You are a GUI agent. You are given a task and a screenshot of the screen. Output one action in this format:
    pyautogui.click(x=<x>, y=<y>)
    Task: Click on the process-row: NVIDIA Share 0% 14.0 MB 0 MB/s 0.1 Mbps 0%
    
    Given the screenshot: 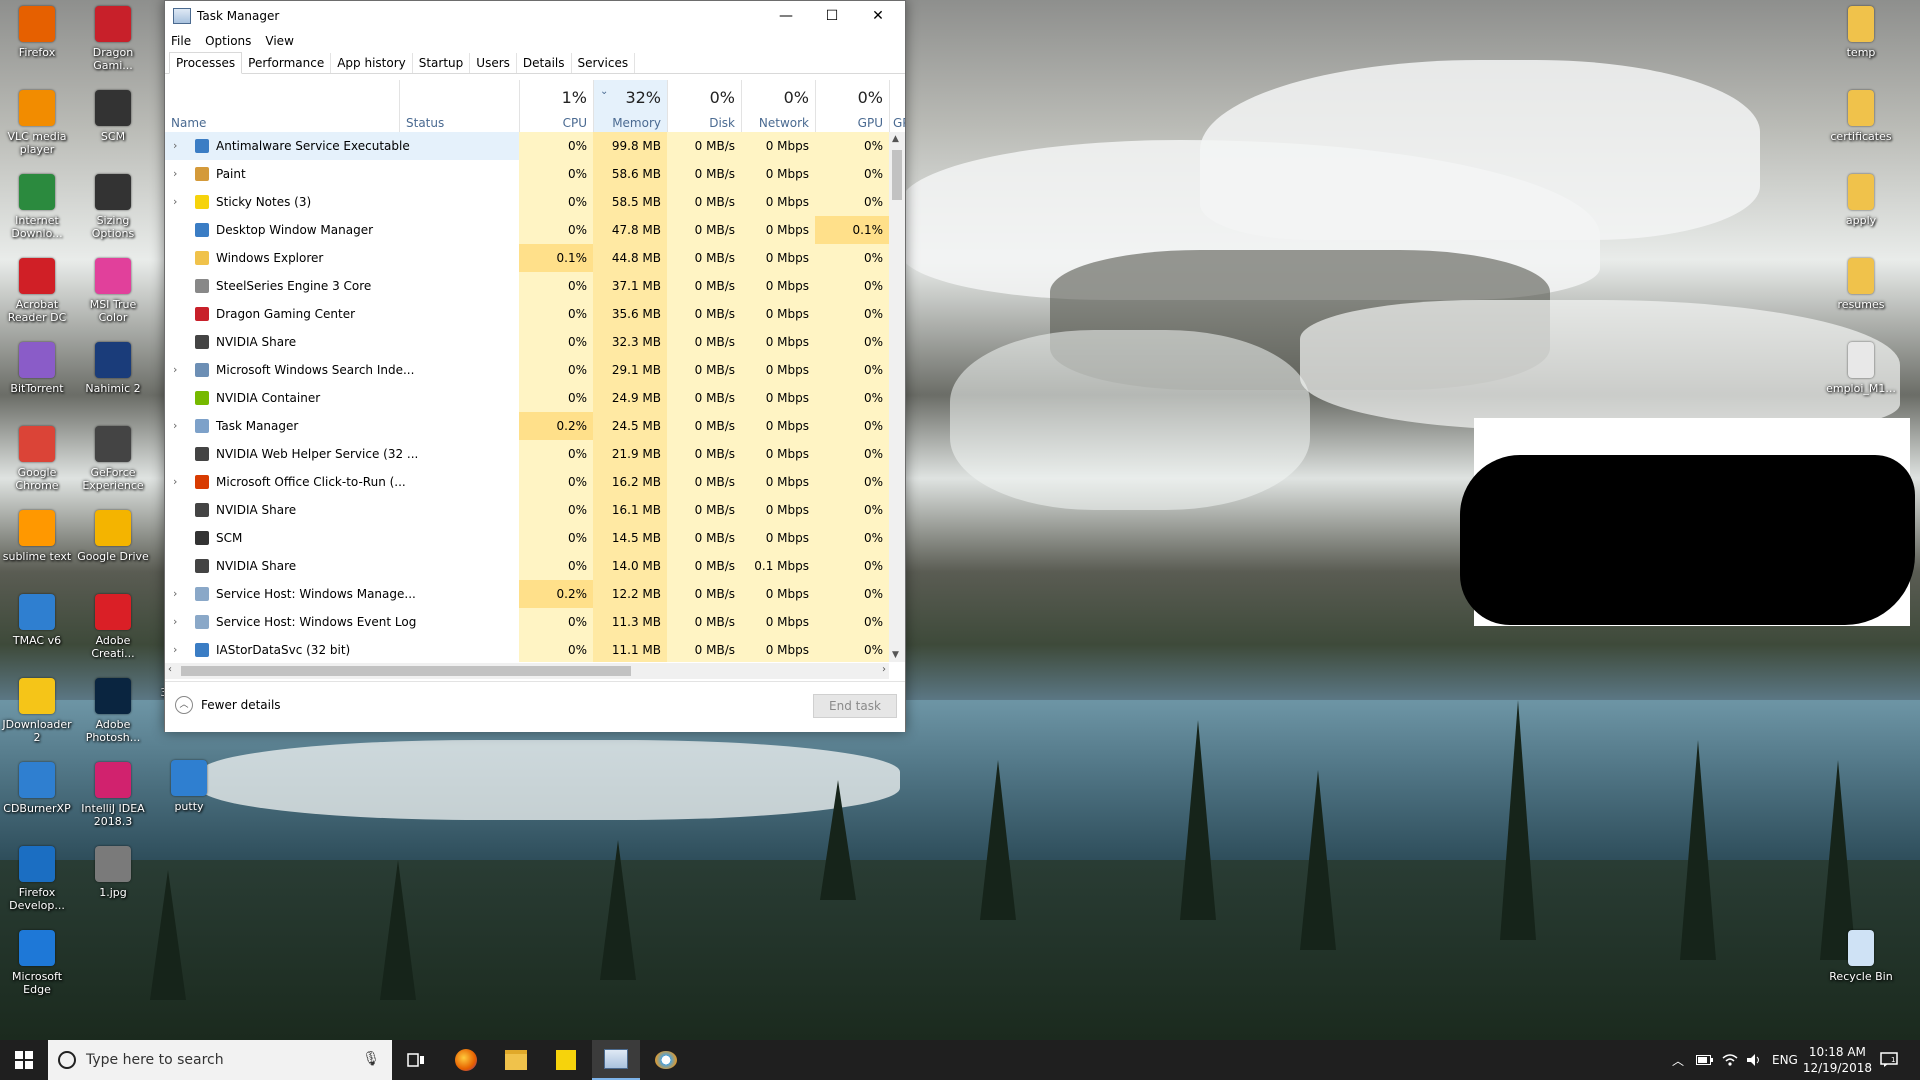 What is the action you would take?
    pyautogui.click(x=527, y=566)
    